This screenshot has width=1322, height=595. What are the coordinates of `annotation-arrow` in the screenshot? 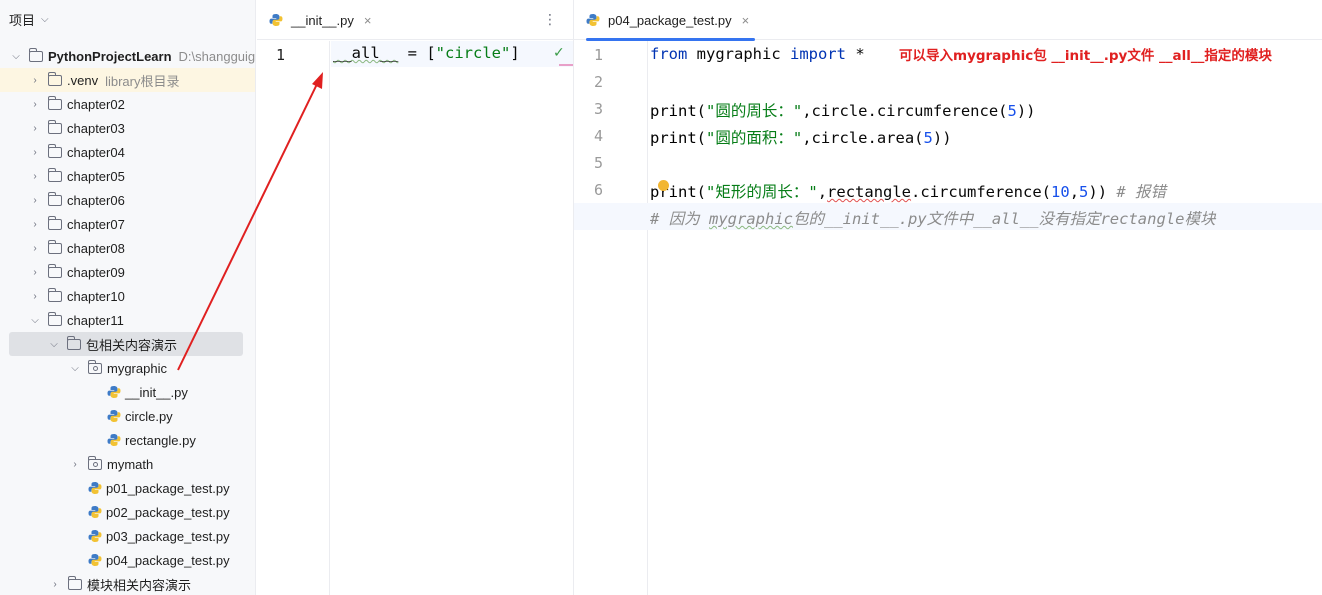 It's located at (250, 221).